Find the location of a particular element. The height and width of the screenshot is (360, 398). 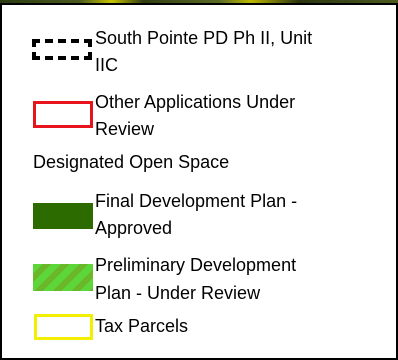

final-development-swatch is located at coordinates (63, 216).